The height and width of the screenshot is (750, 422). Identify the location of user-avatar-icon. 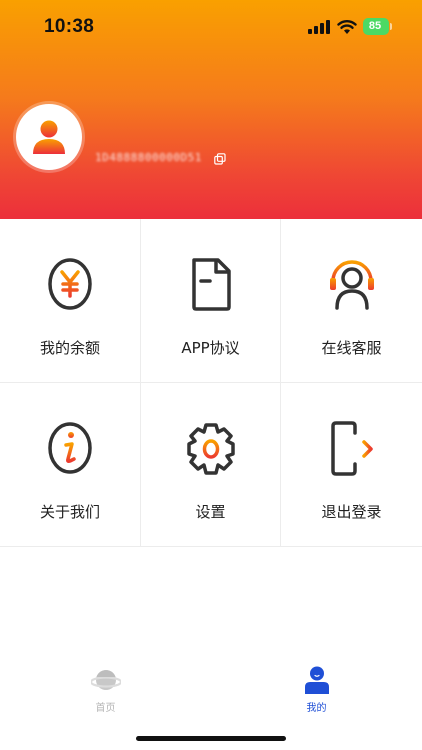
(49, 137).